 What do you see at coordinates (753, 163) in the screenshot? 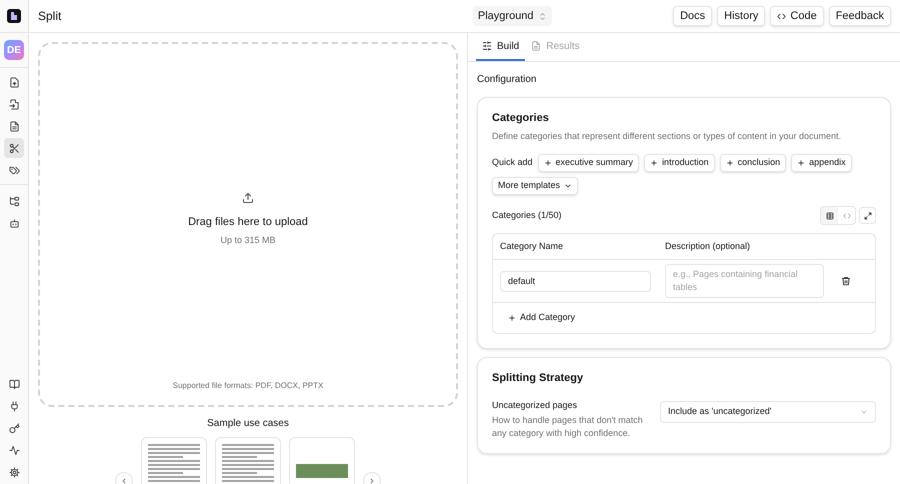
I see `quick-add-button: conclusion` at bounding box center [753, 163].